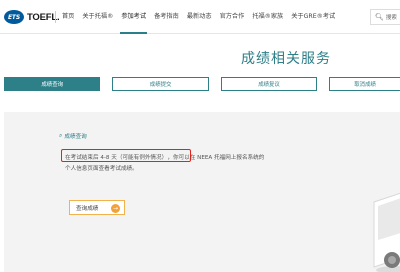 Image resolution: width=400 pixels, height=272 pixels. I want to click on nav-item-about-gre: 关于GRE®考试, so click(313, 17).